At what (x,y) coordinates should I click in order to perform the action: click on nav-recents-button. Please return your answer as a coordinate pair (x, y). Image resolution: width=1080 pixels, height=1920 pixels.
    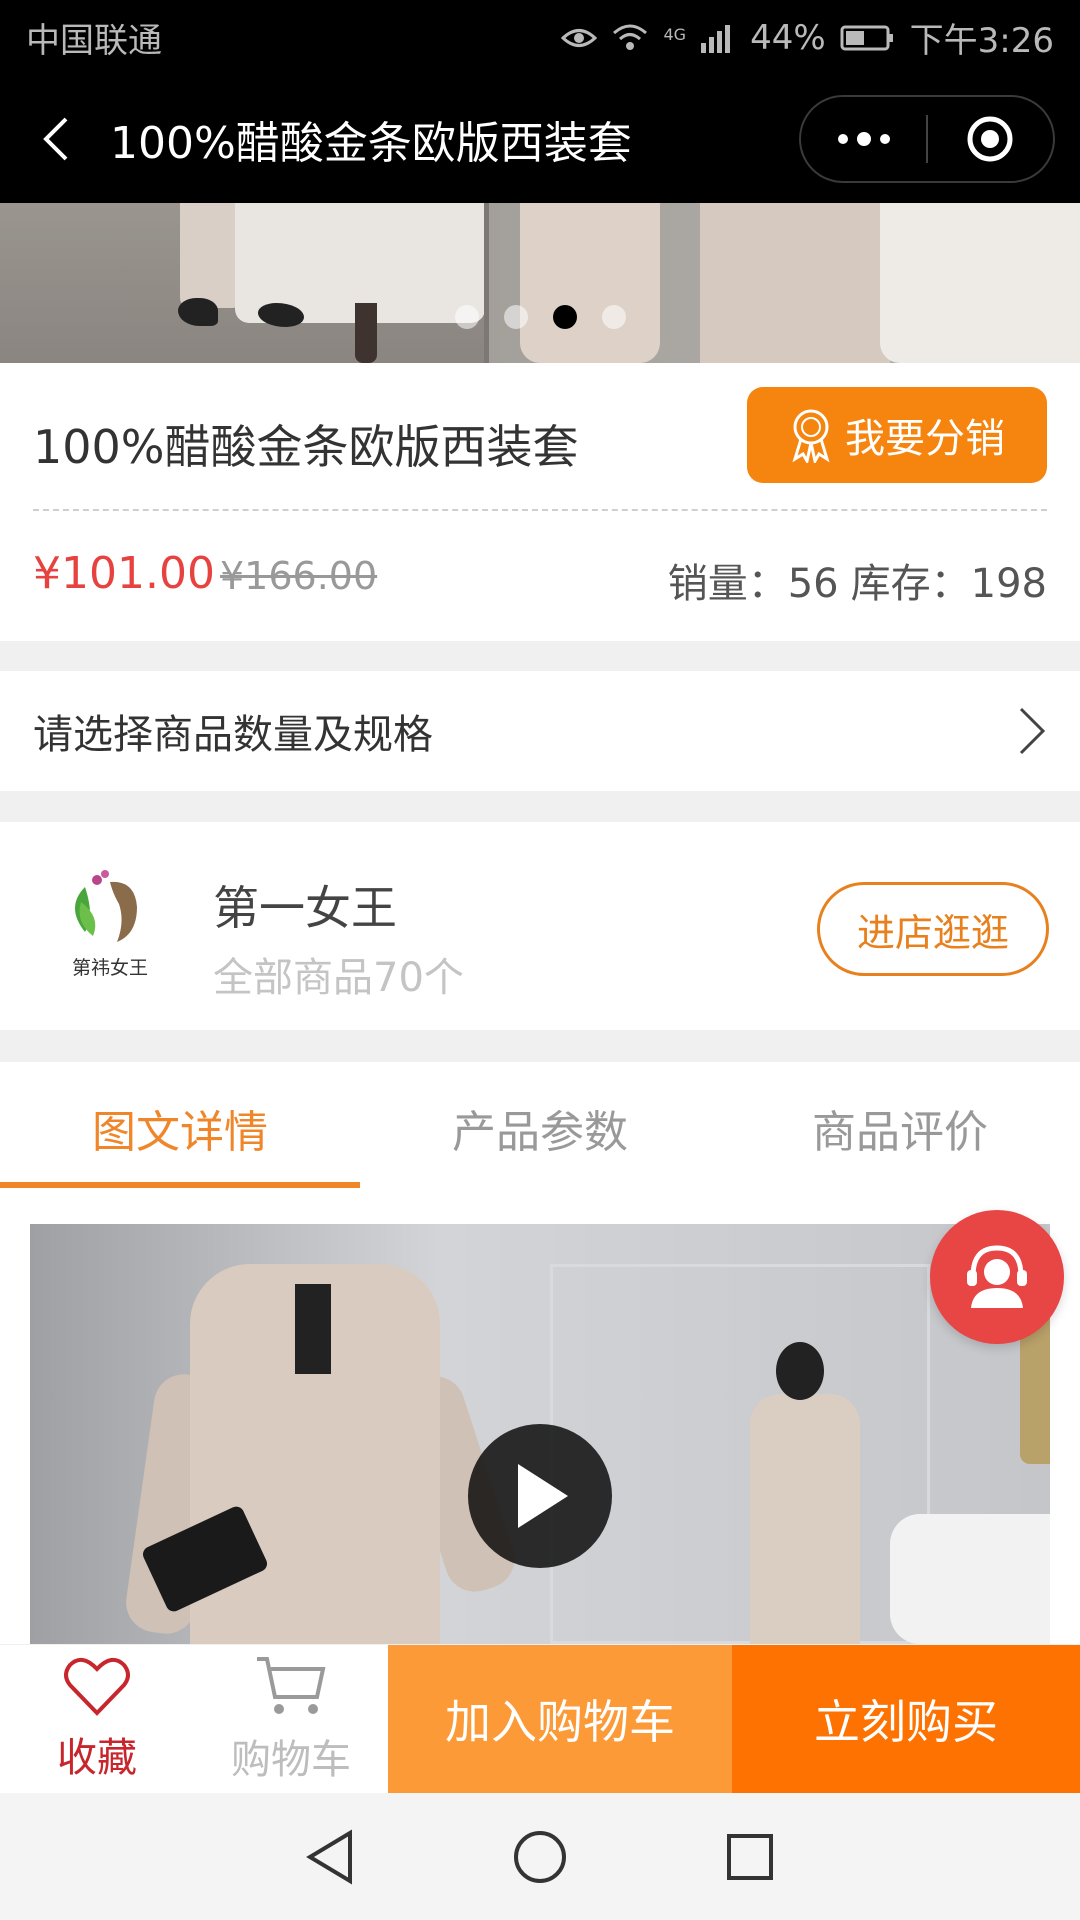
    Looking at the image, I should click on (750, 1857).